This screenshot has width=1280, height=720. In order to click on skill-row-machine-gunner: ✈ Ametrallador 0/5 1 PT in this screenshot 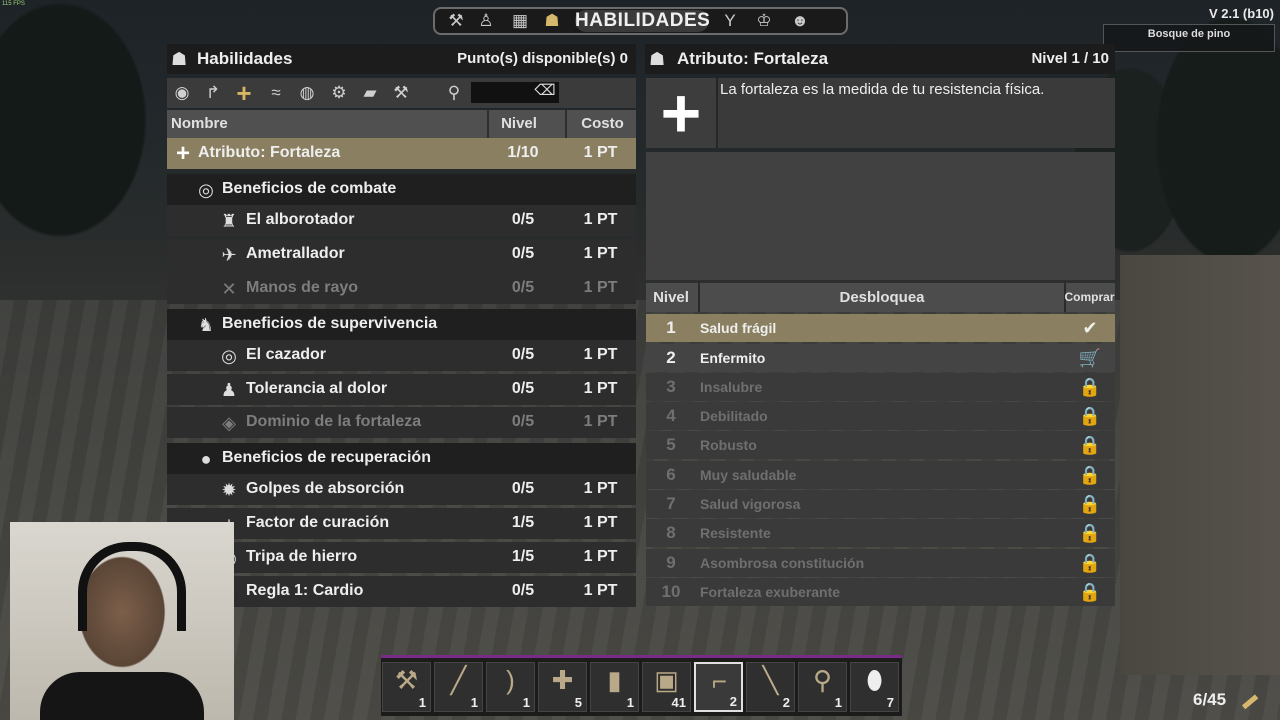, I will do `click(401, 254)`.